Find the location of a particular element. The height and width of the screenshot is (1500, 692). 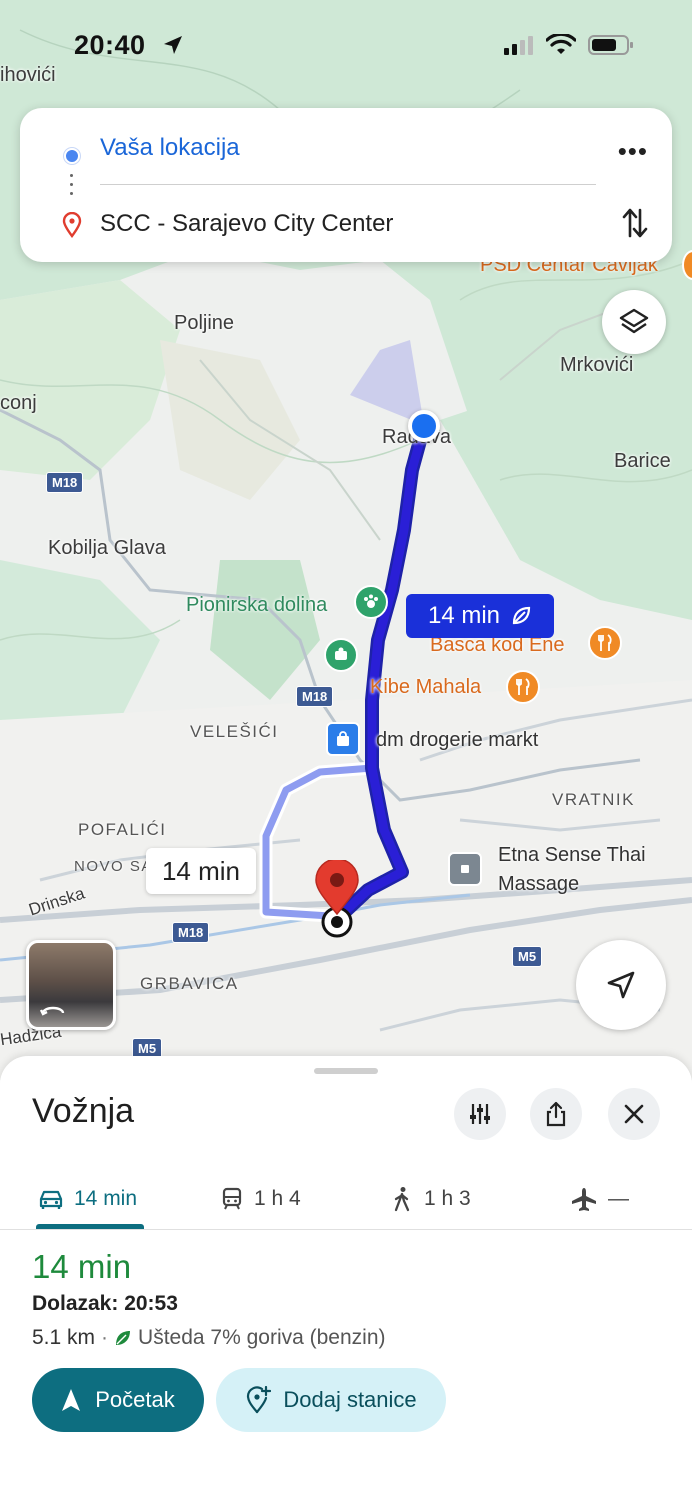

add-location-icon is located at coordinates (259, 1400).